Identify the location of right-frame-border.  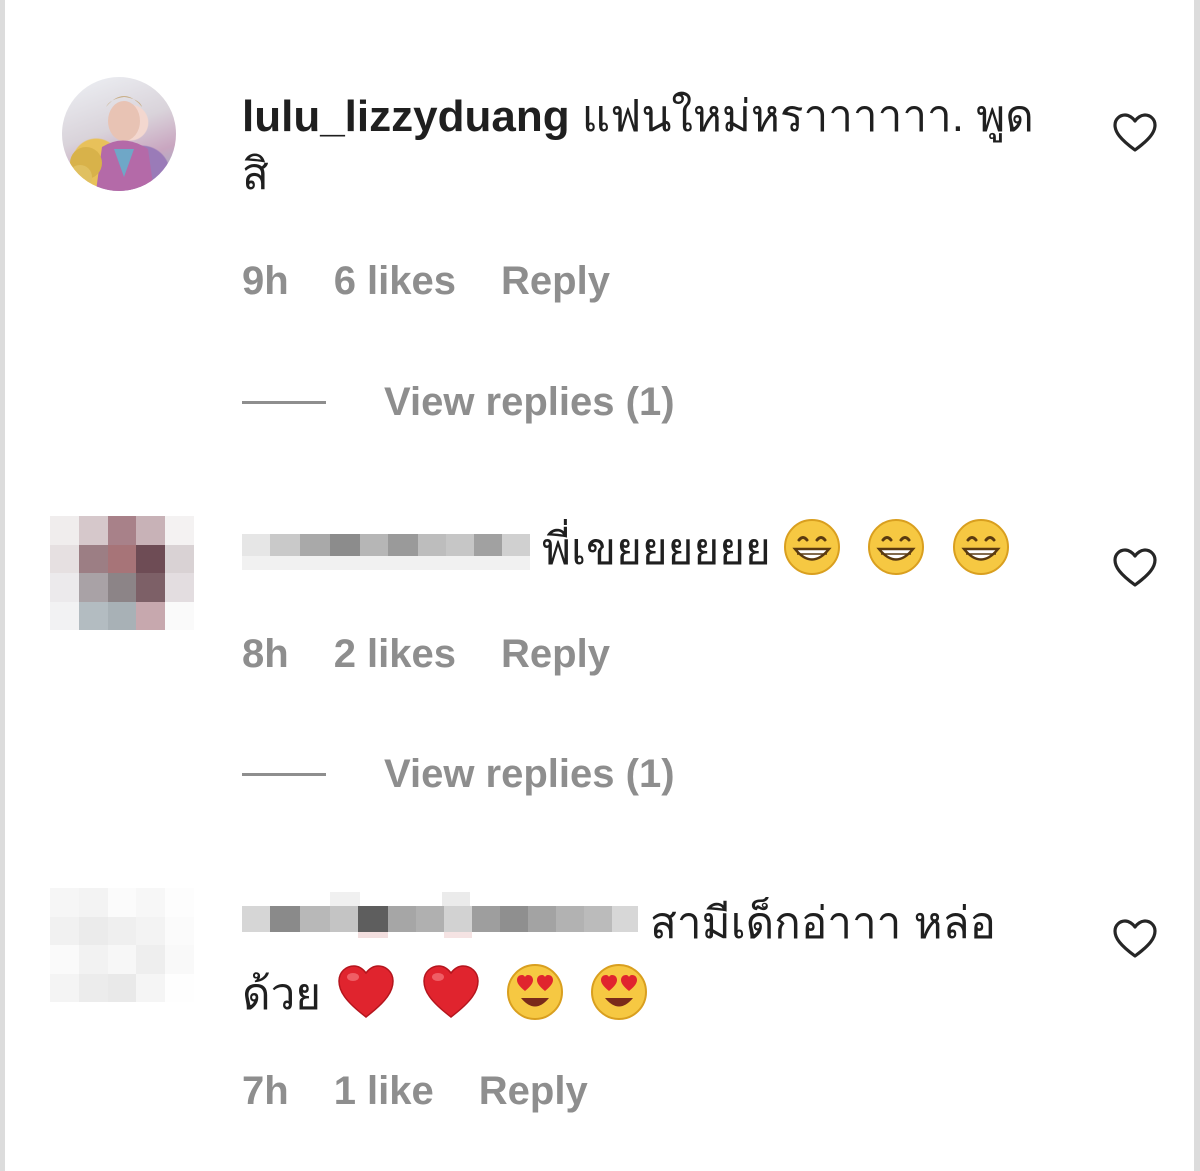
(1197, 585).